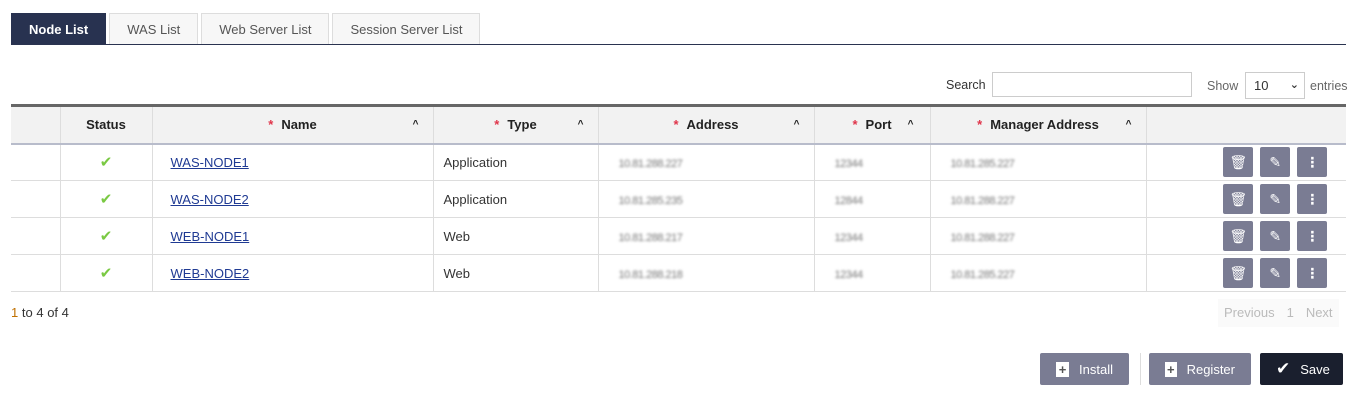  Describe the element at coordinates (1319, 313) in the screenshot. I see `next-button: Next` at that location.